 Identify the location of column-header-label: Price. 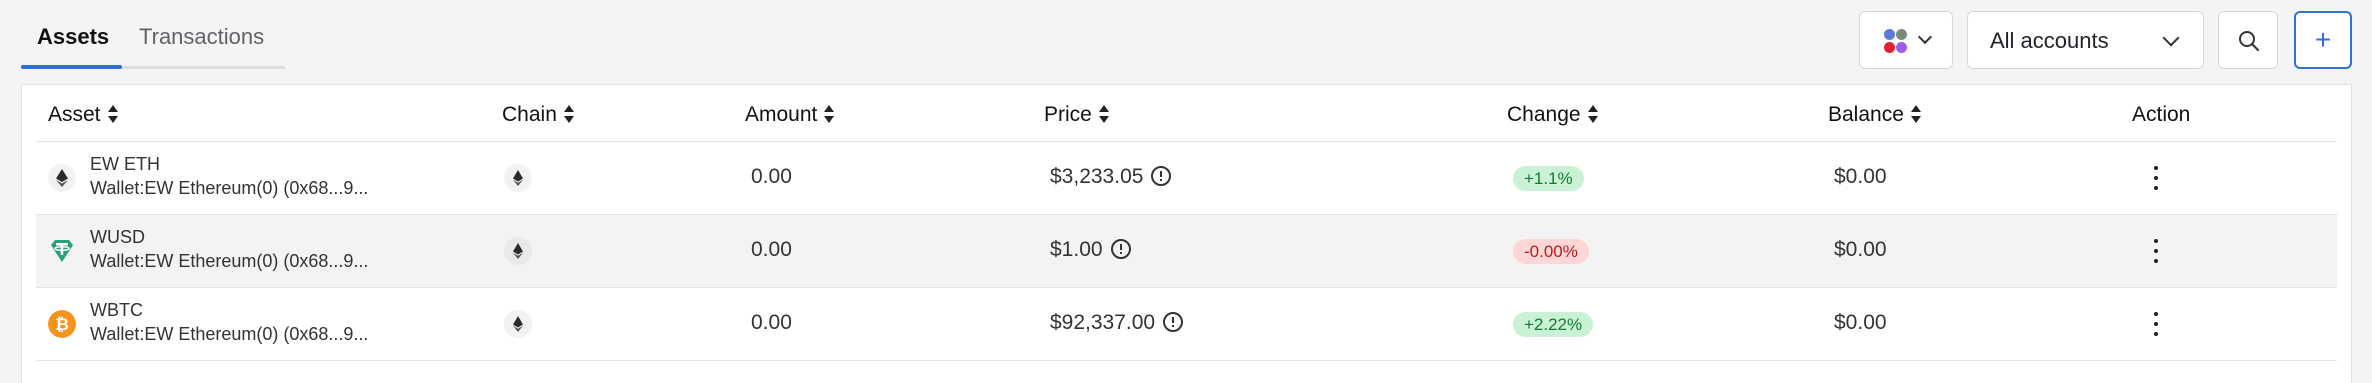
(1068, 114).